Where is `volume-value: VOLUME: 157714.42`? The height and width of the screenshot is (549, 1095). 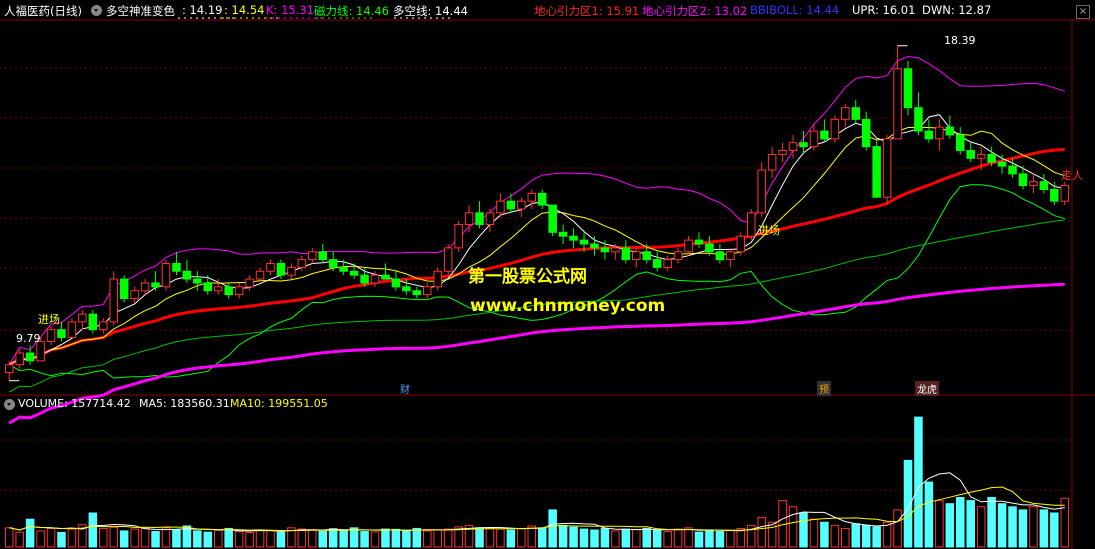 volume-value: VOLUME: 157714.42 is located at coordinates (74, 403).